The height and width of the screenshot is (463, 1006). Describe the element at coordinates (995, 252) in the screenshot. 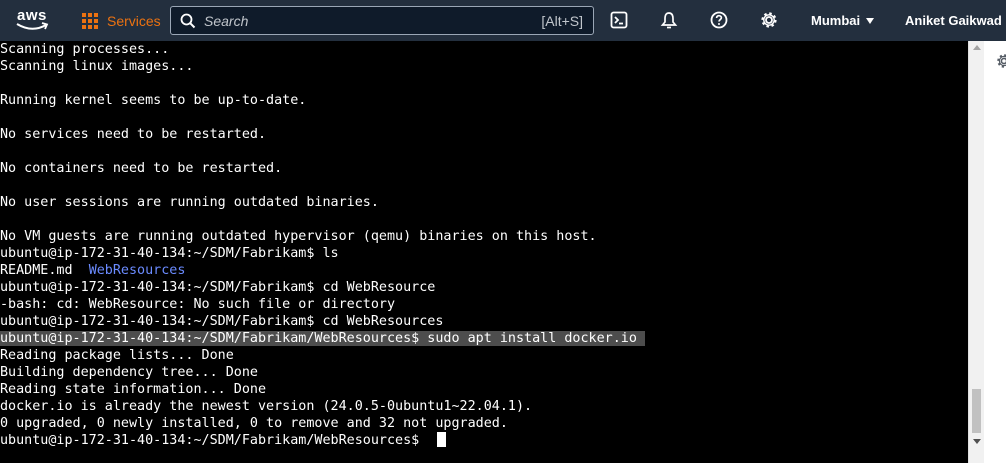

I see `side-panel` at that location.